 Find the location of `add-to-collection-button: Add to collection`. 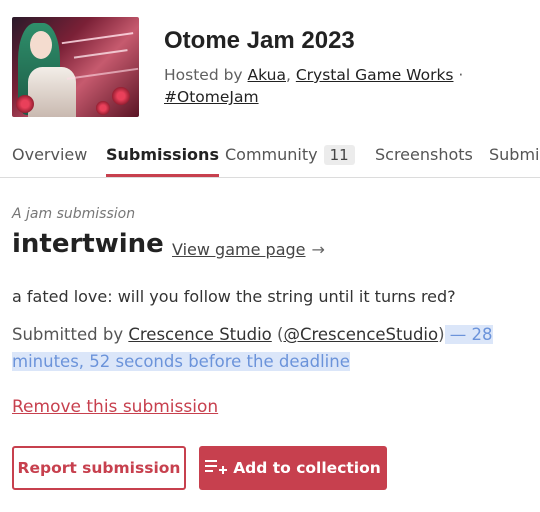

add-to-collection-button: Add to collection is located at coordinates (293, 468).